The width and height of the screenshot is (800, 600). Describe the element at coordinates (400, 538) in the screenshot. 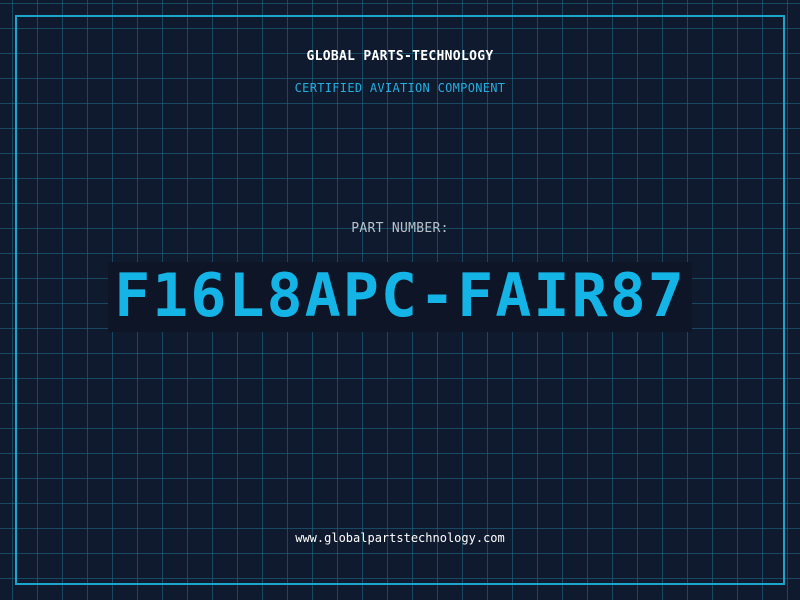

I see `website-url: www.globalpartstechnology.com` at that location.